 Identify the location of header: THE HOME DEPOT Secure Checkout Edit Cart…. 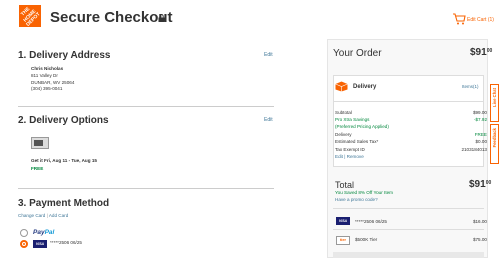
(250, 19).